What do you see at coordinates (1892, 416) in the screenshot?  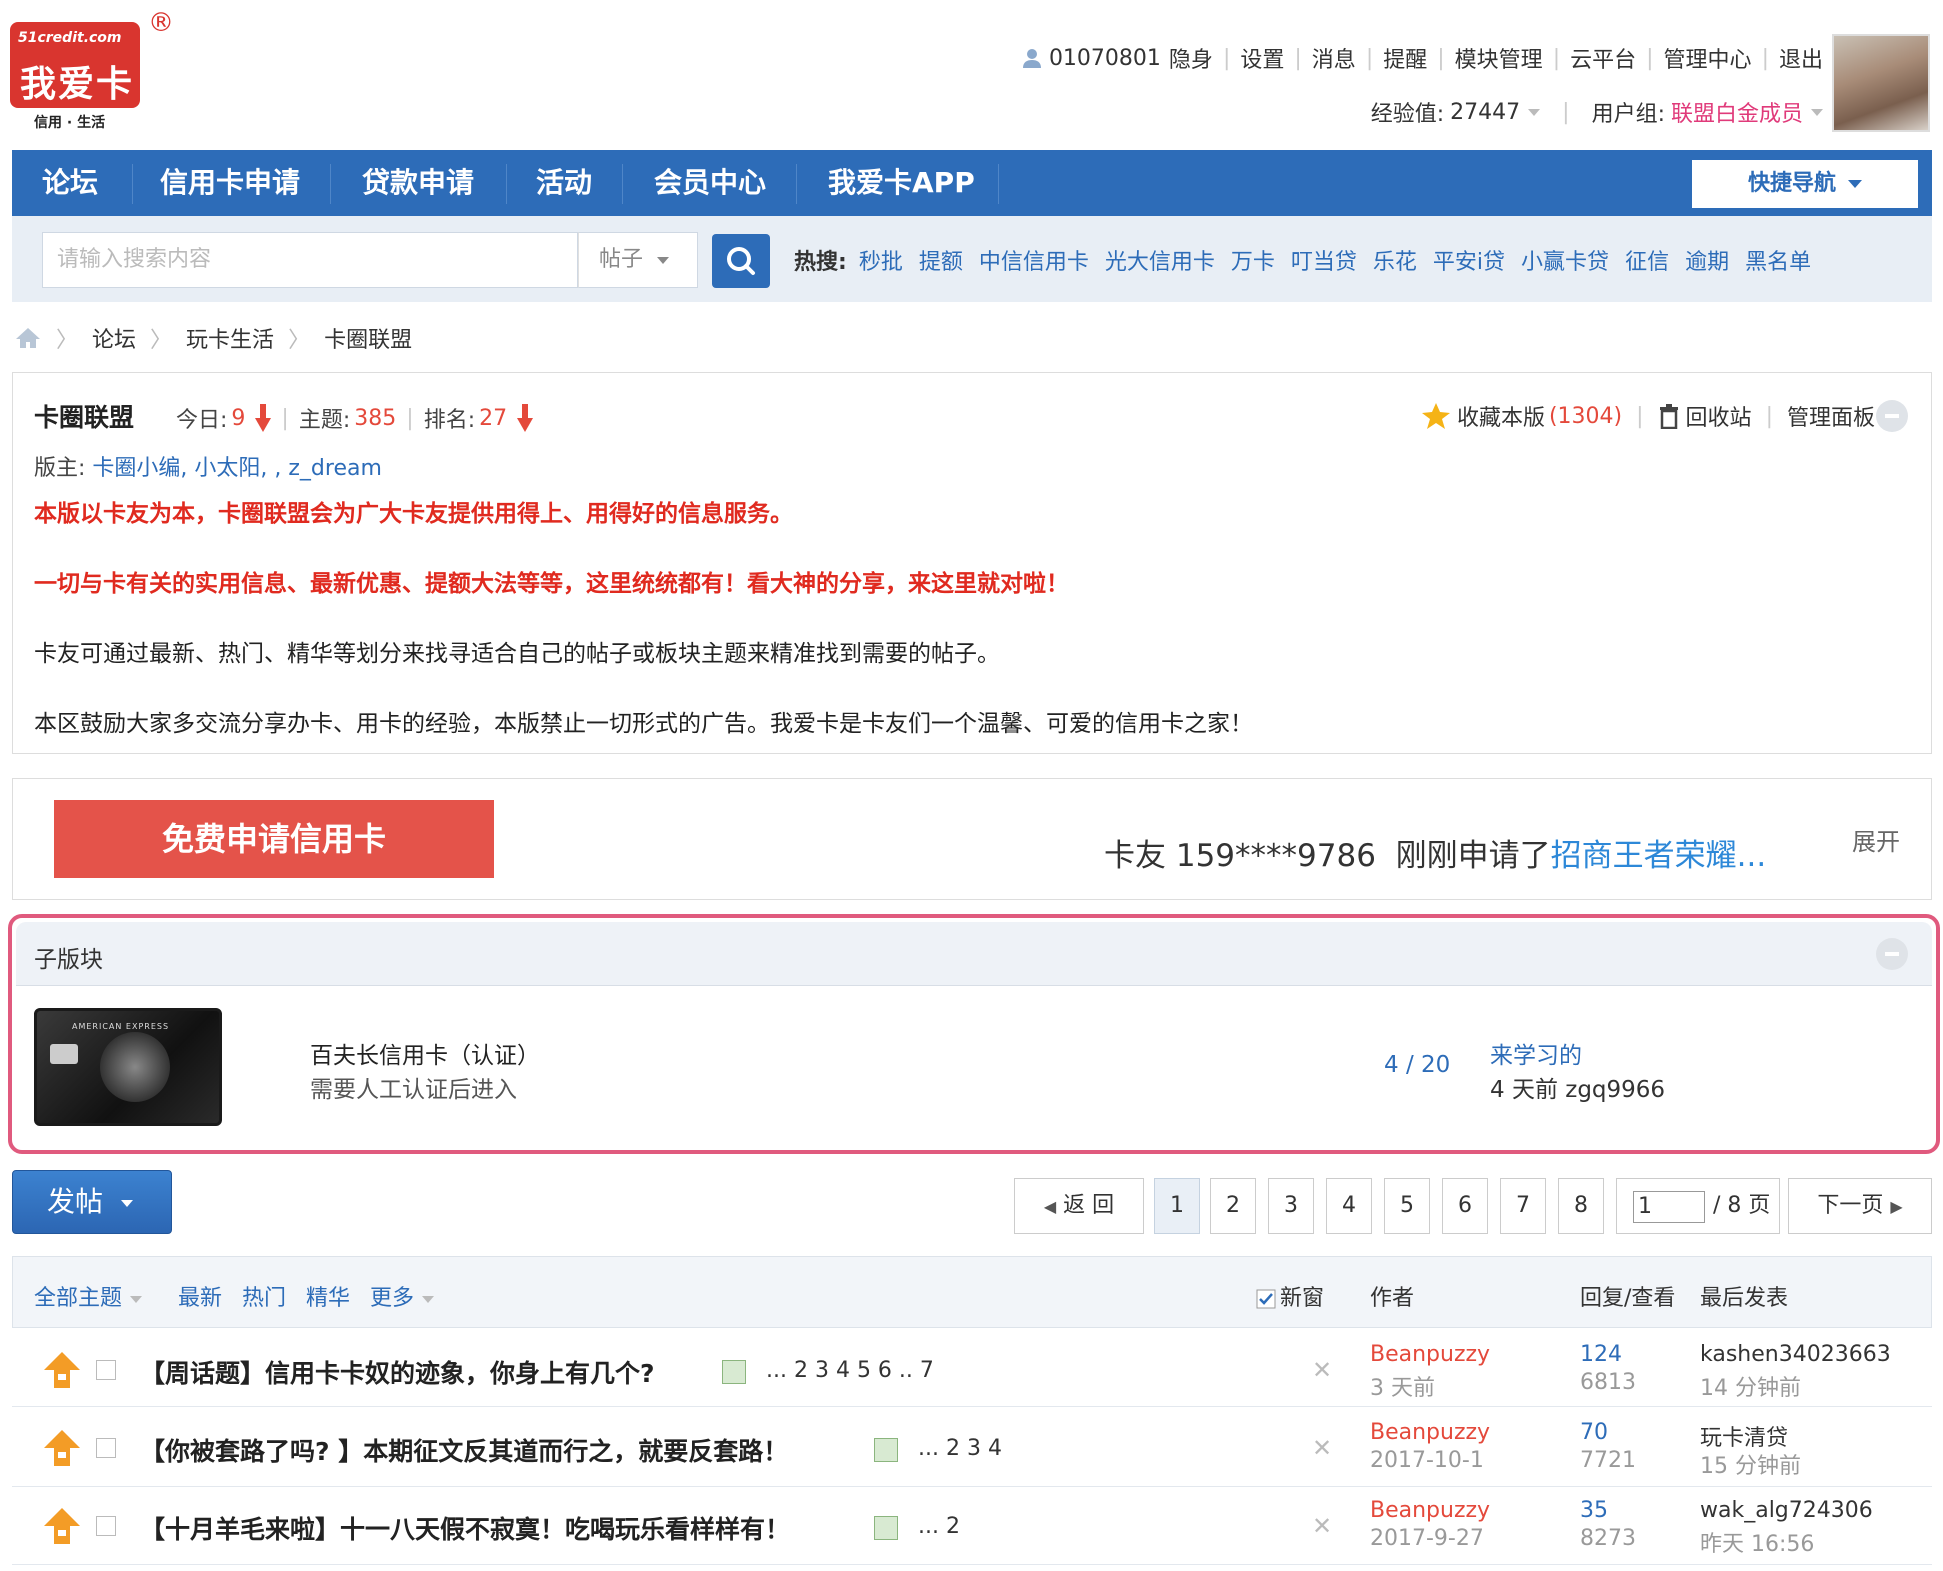 I see `collapse-icon` at bounding box center [1892, 416].